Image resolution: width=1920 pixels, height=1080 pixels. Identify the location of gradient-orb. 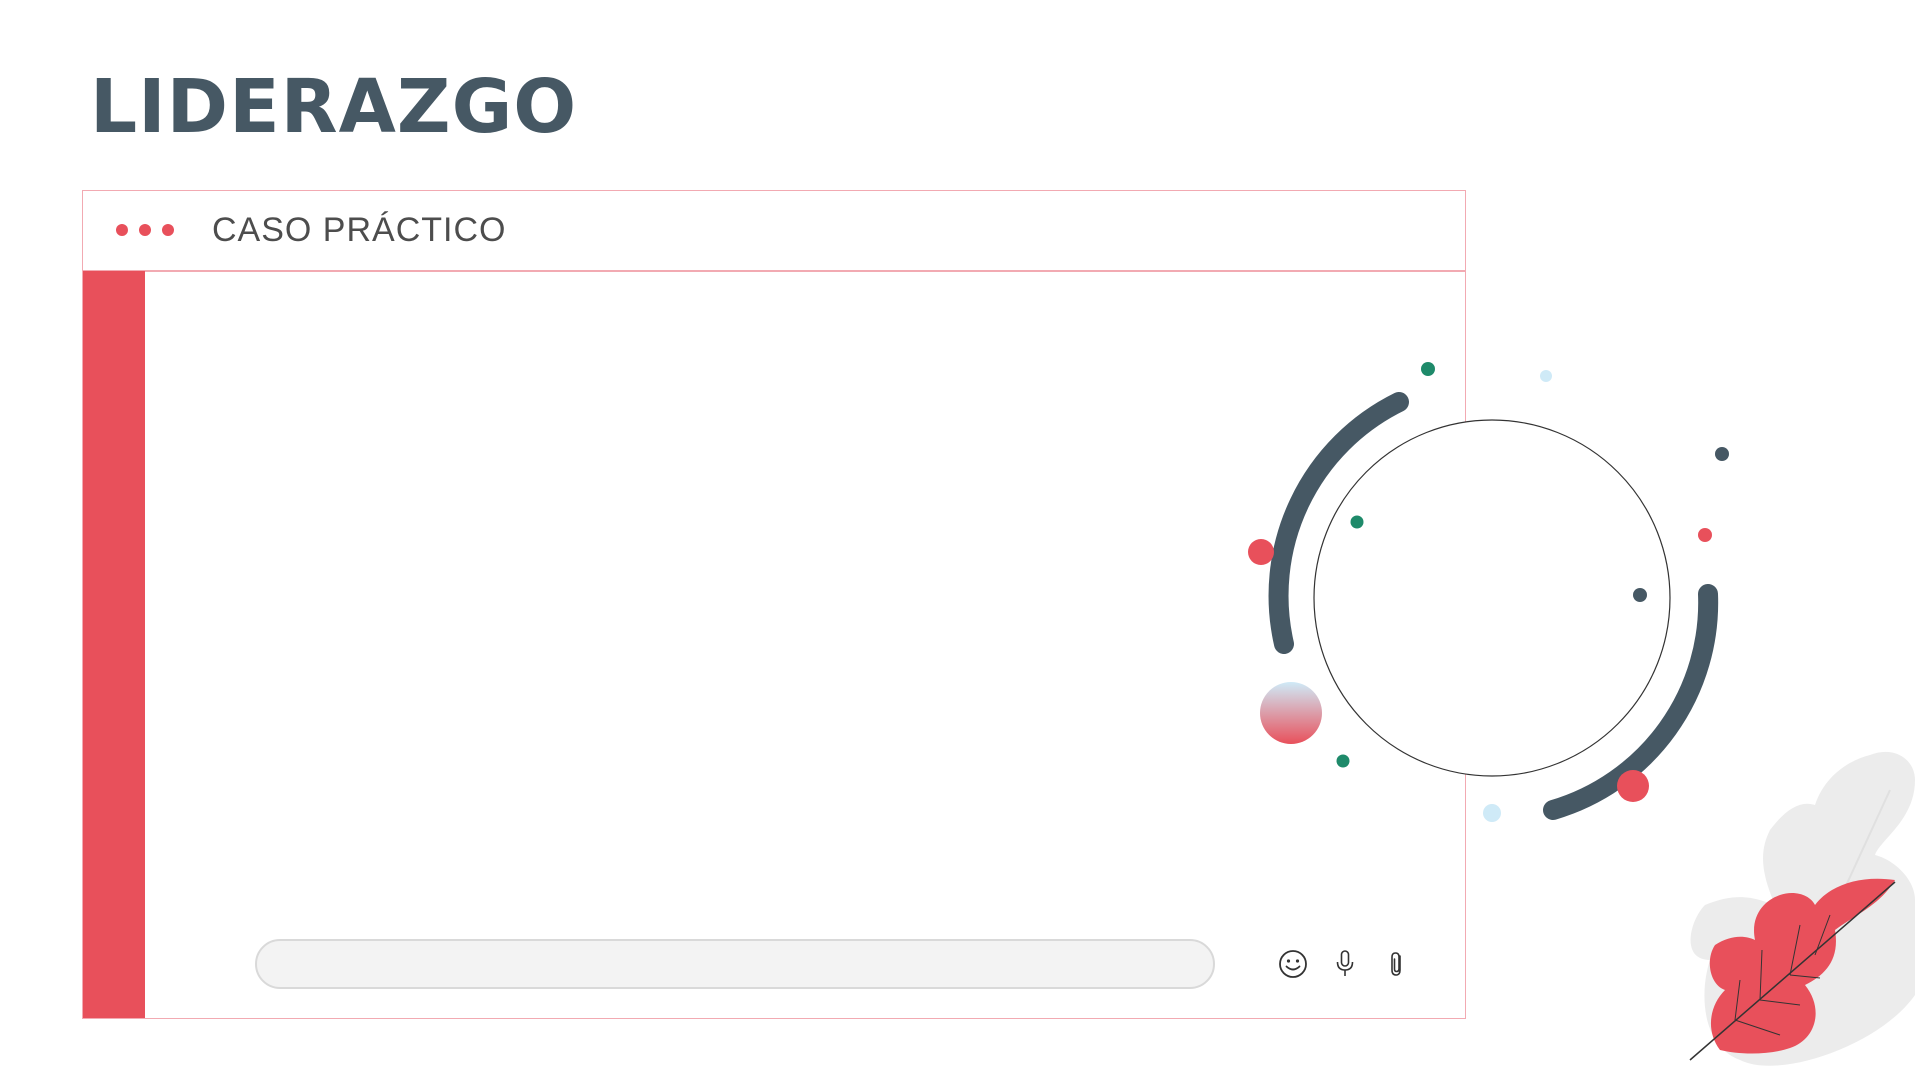
(1291, 713).